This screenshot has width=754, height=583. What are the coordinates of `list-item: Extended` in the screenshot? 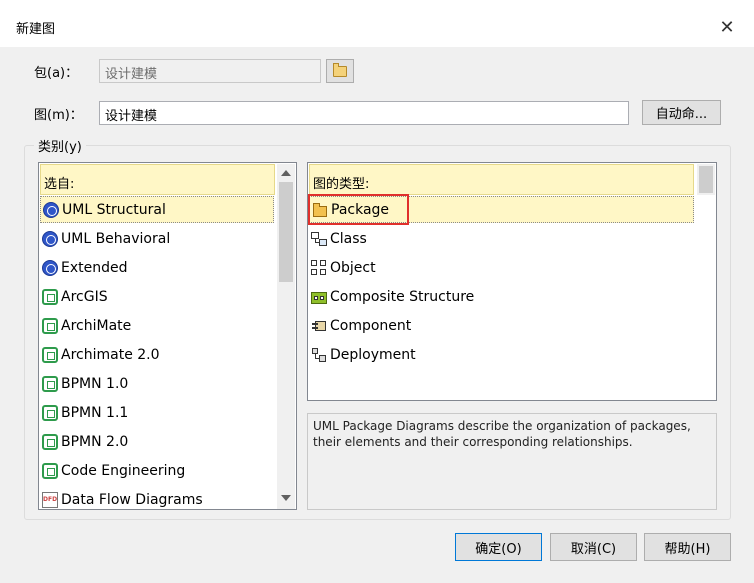 It's located at (157, 267).